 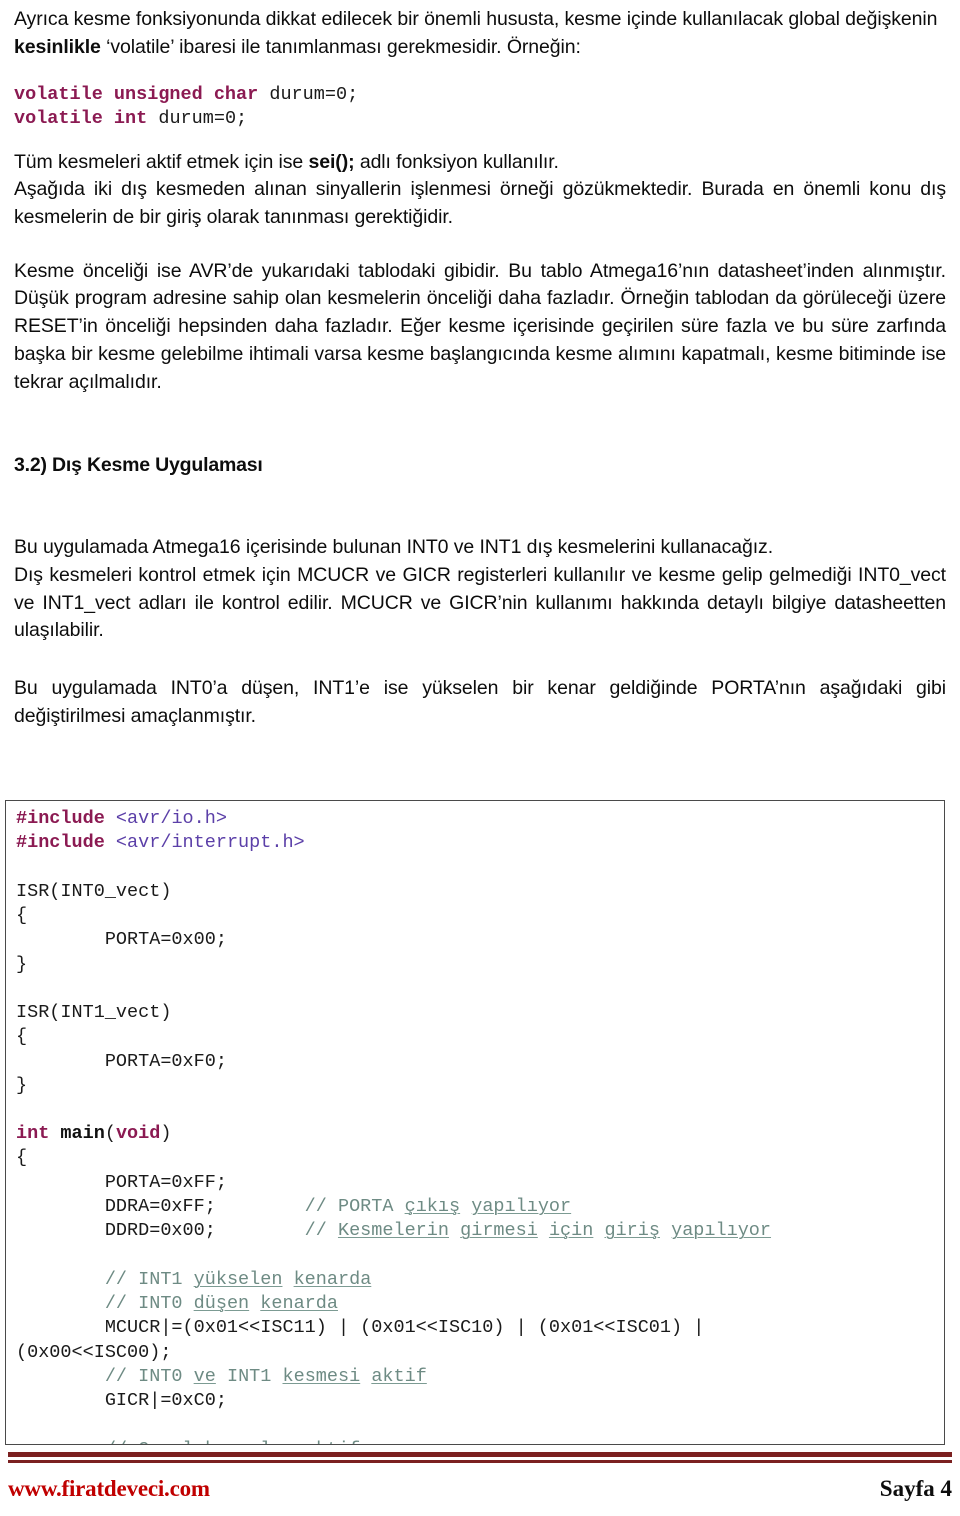 What do you see at coordinates (465, 1206) in the screenshot?
I see `code-comment-ddra-space` at bounding box center [465, 1206].